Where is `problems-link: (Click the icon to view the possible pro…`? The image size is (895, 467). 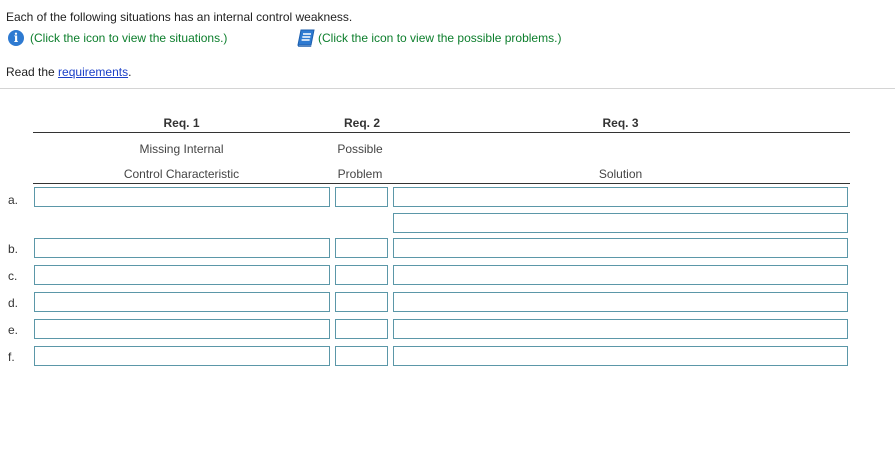 problems-link: (Click the icon to view the possible pro… is located at coordinates (439, 38).